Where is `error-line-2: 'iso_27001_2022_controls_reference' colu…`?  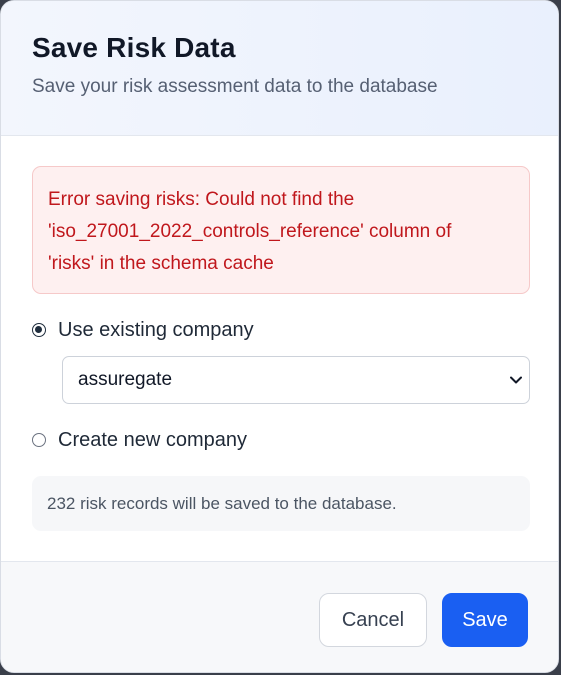
error-line-2: 'iso_27001_2022_controls_reference' colu… is located at coordinates (250, 231).